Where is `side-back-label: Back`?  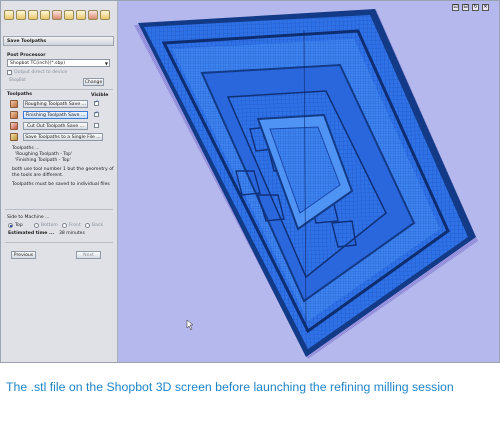
side-back-label: Back is located at coordinates (98, 225).